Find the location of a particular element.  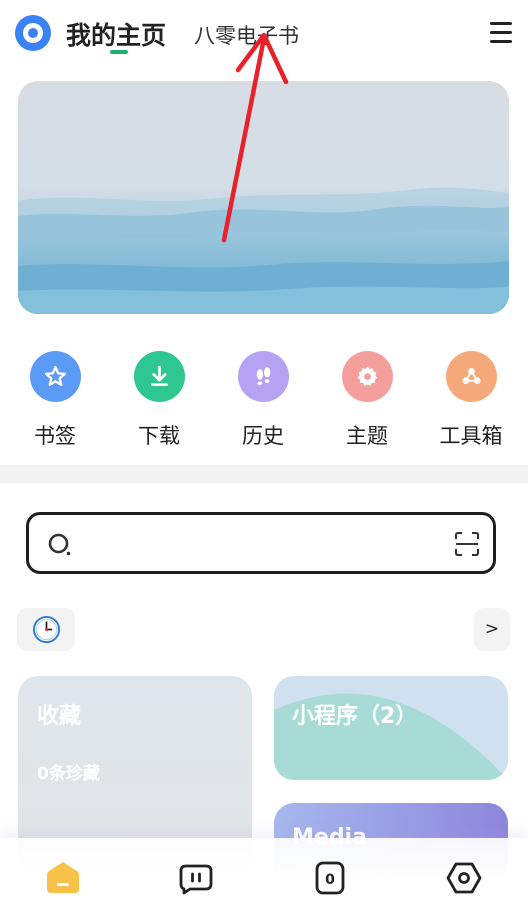

favorites-count: 0条珍藏 is located at coordinates (68, 774).